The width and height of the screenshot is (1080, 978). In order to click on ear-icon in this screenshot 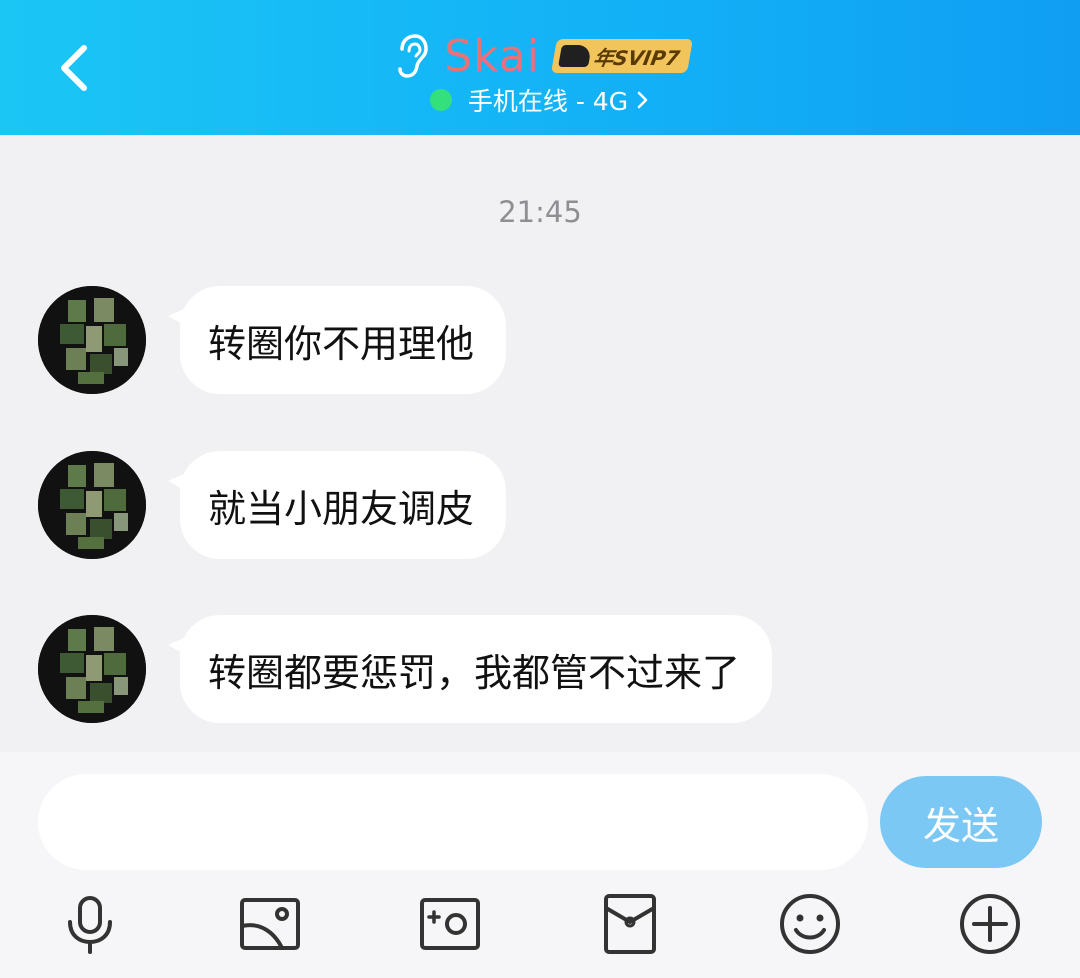, I will do `click(410, 56)`.